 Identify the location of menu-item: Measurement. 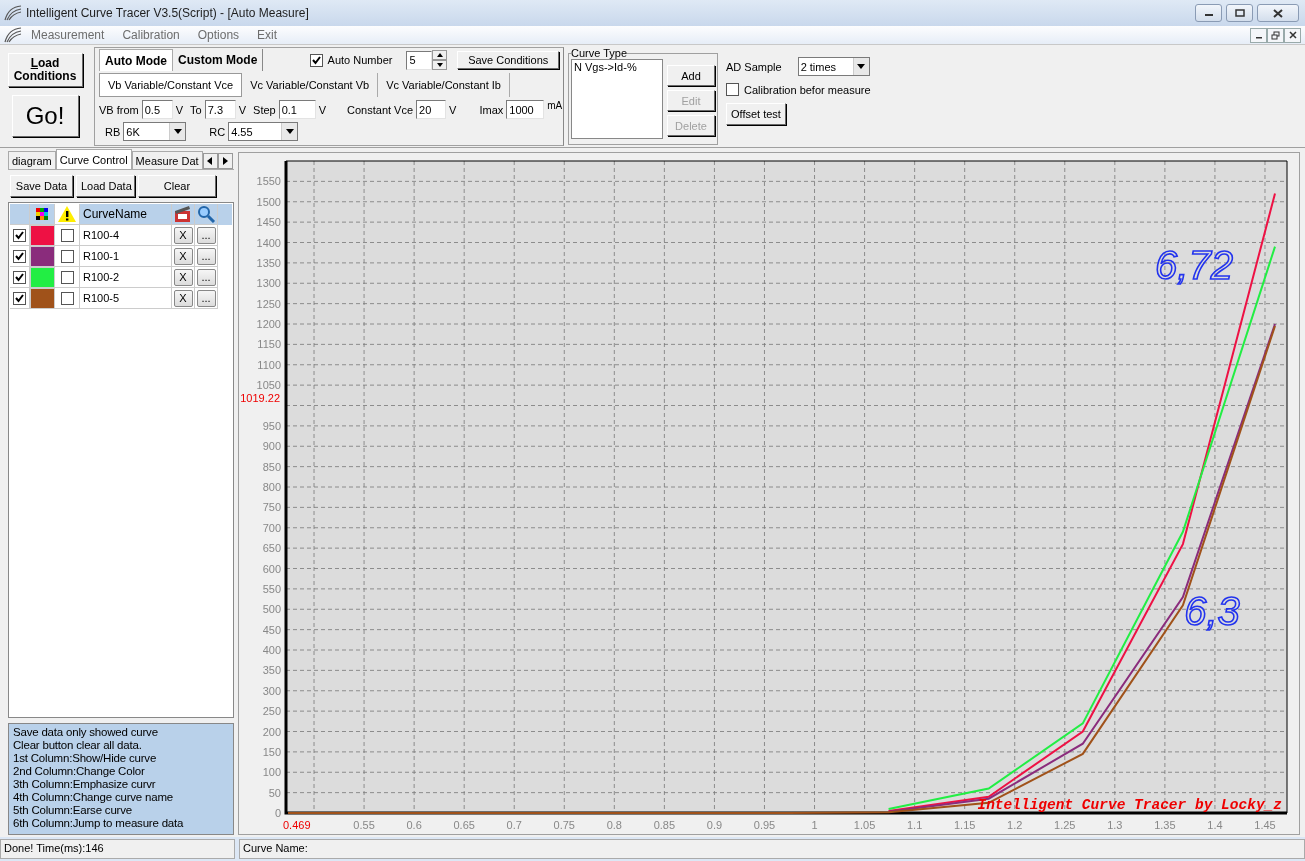
(68, 35).